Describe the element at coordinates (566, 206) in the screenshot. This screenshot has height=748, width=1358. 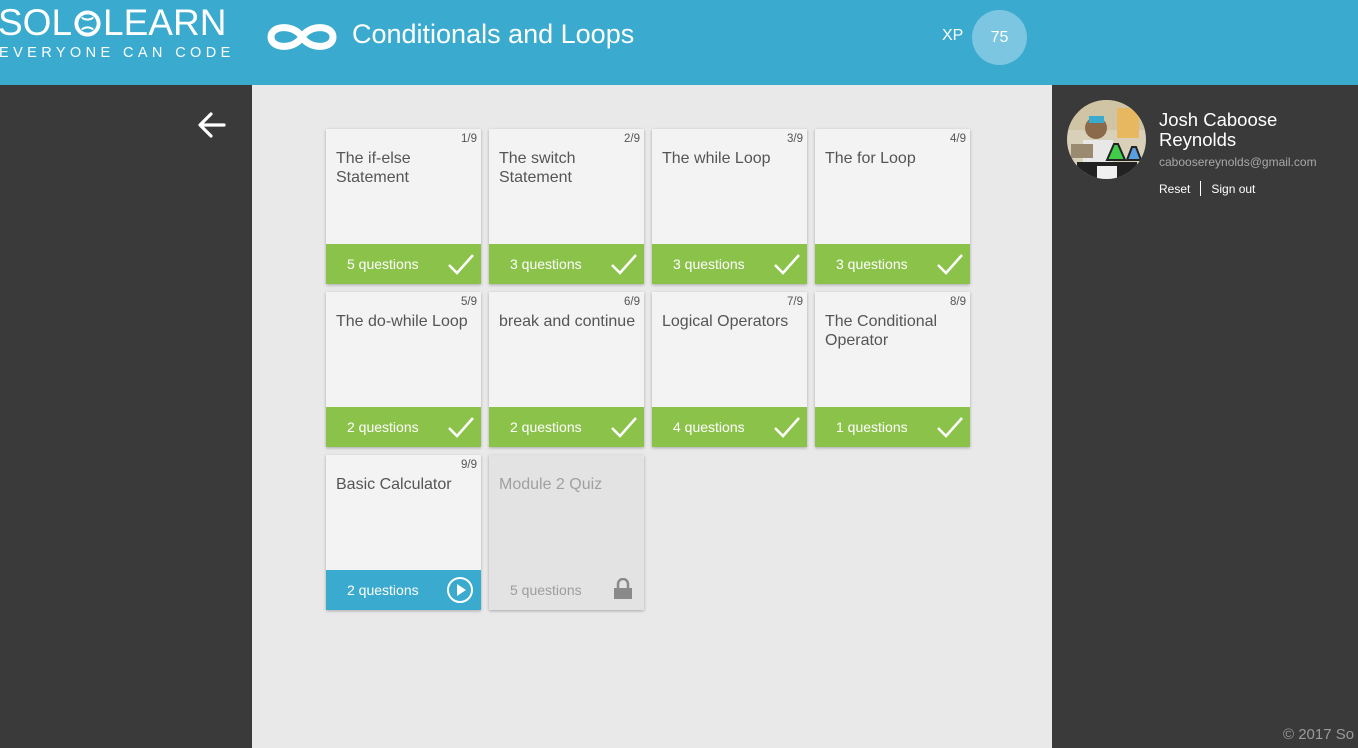
I see `lesson-card: 2/9 The switch Statement 3 questions` at that location.